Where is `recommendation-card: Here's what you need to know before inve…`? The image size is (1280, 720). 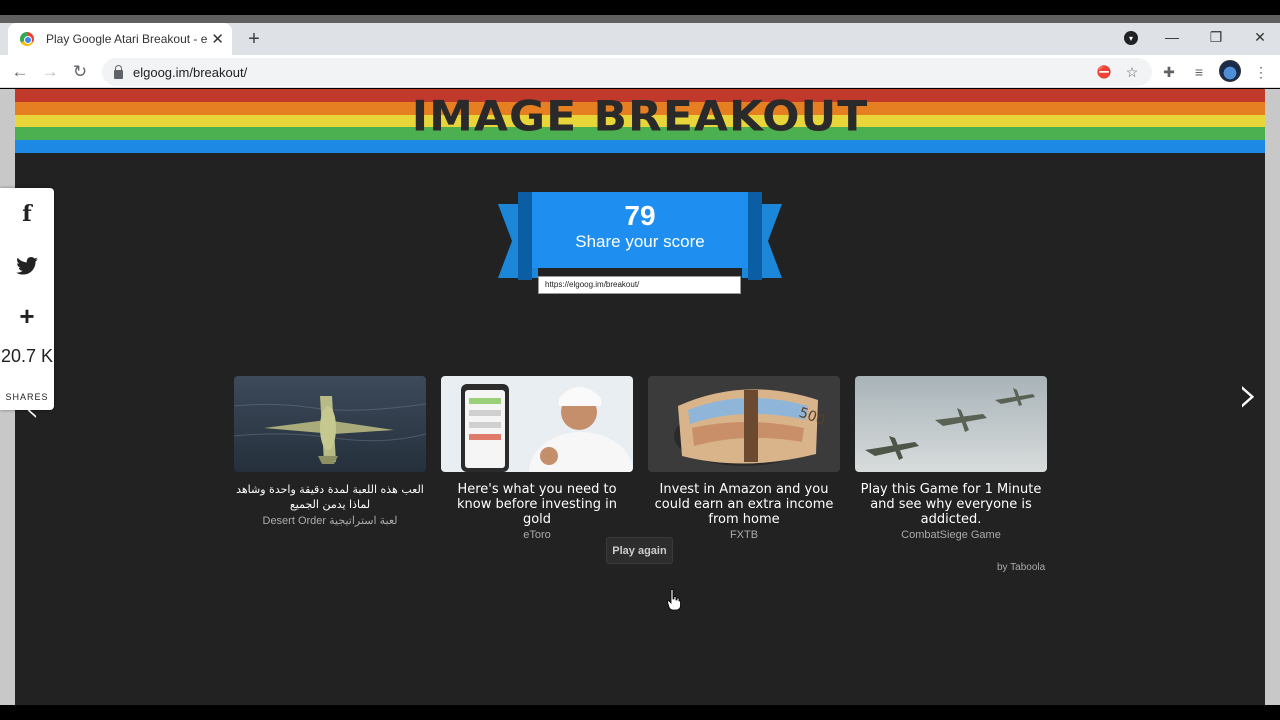 recommendation-card: Here's what you need to know before inve… is located at coordinates (537, 458).